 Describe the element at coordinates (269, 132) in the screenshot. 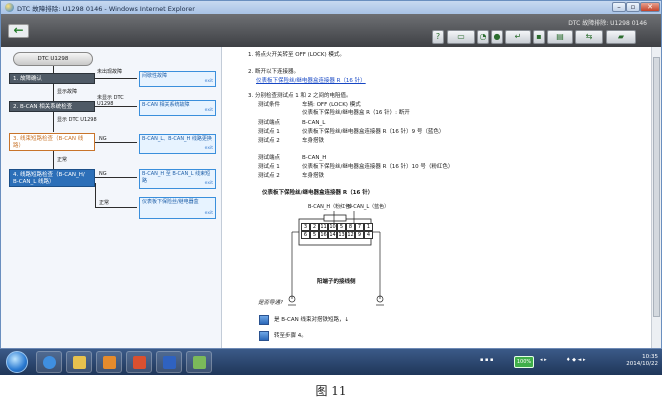

I see `table-label: 测试点 1` at that location.